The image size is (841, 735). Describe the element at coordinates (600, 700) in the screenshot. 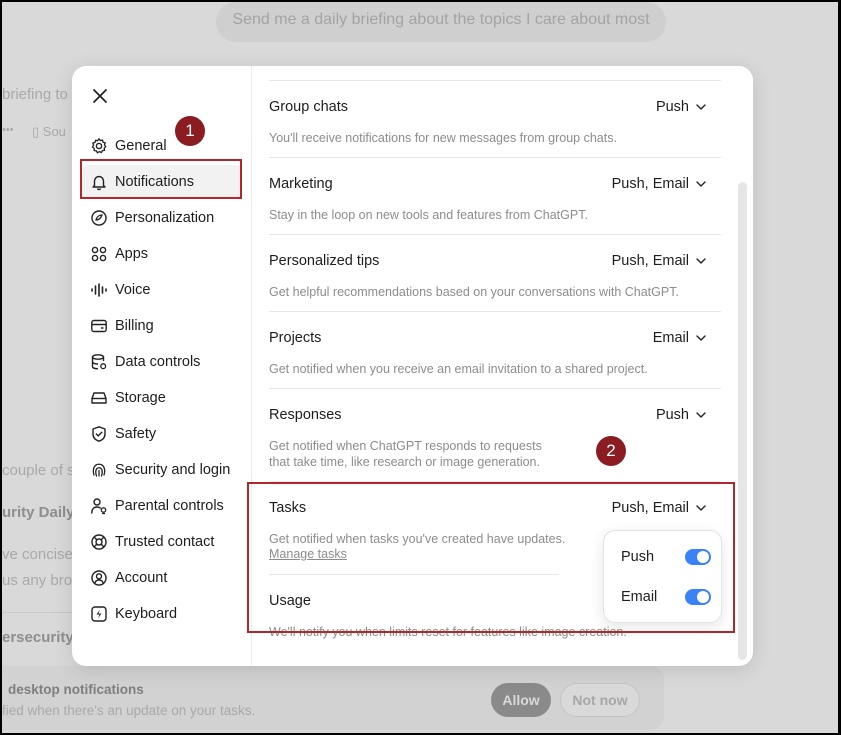

I see `not-now-button: Not now` at that location.